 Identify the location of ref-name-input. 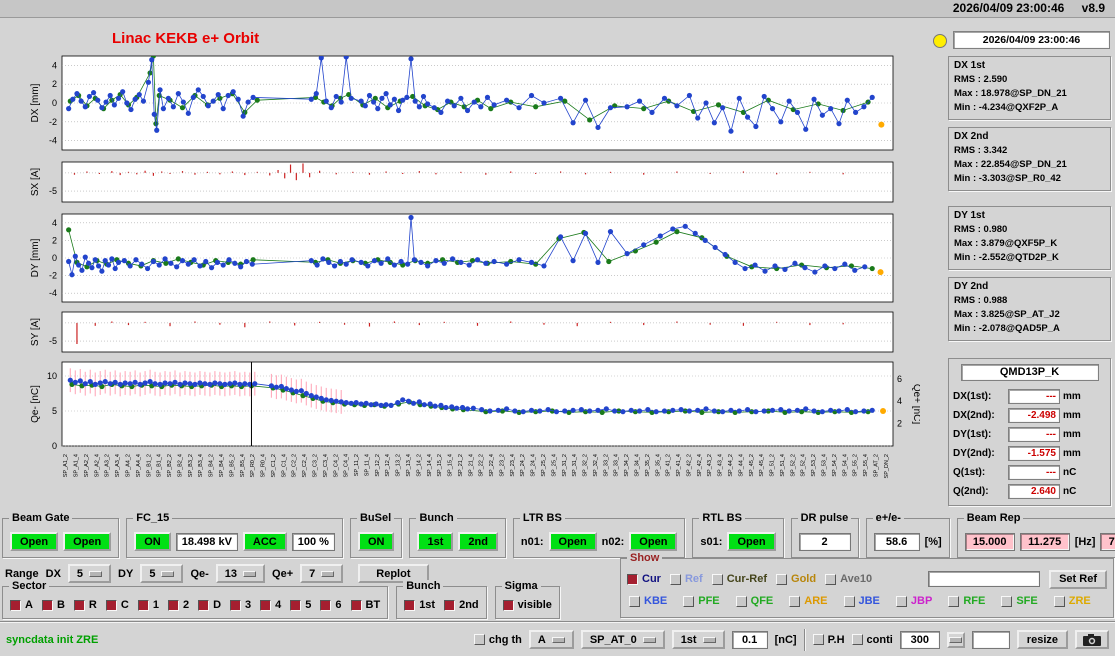
(984, 579).